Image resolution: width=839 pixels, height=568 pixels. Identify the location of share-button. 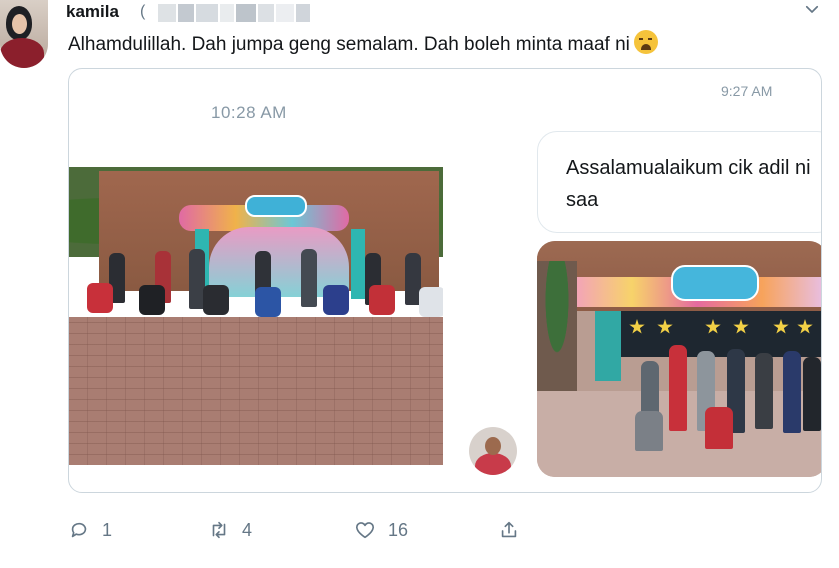
(515, 530).